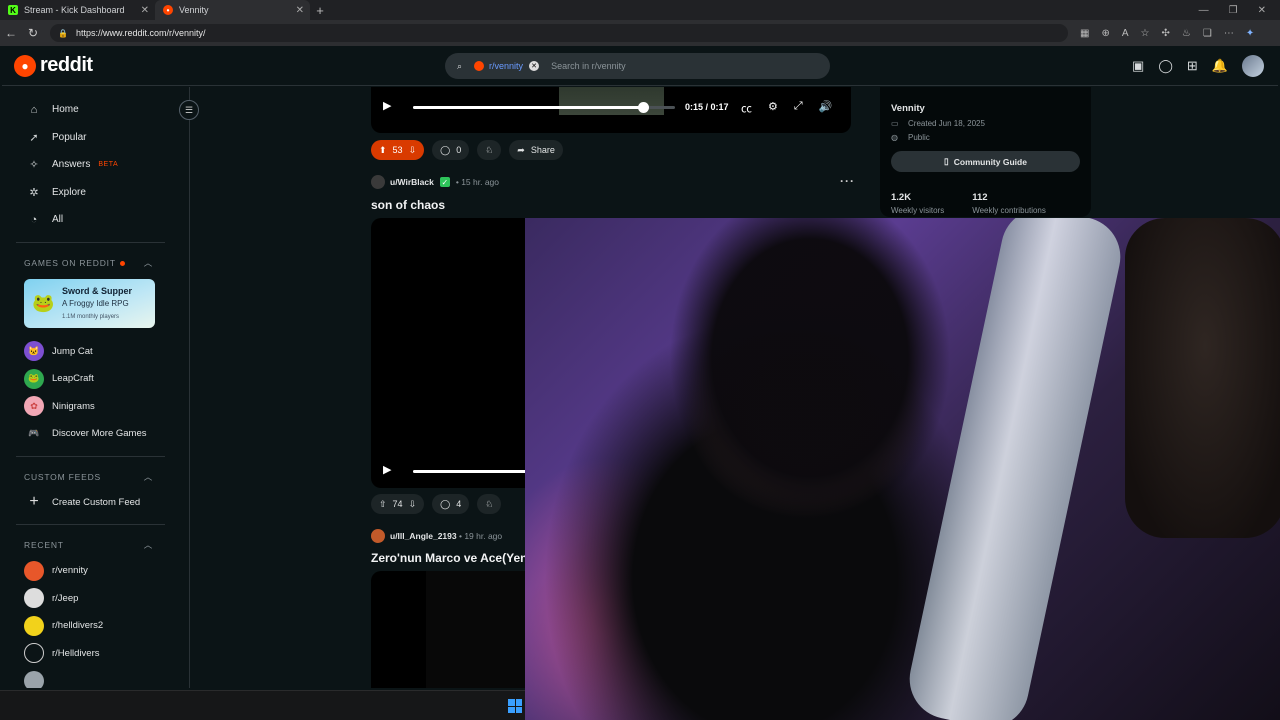 This screenshot has height=720, width=1280. I want to click on restore-icon: ❐, so click(1233, 10).